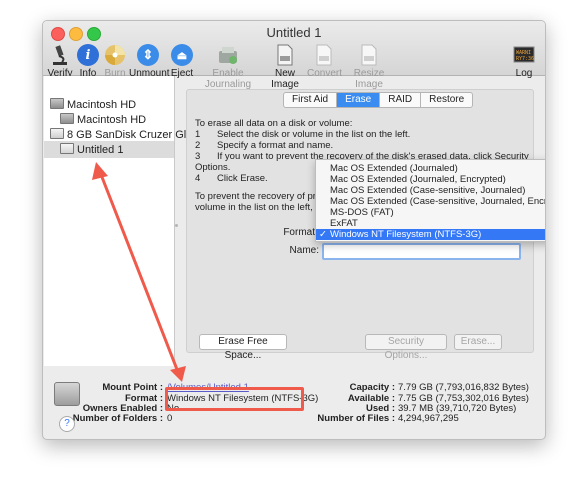 Image resolution: width=580 pixels, height=492 pixels. I want to click on resize-image-icon, so click(369, 55).